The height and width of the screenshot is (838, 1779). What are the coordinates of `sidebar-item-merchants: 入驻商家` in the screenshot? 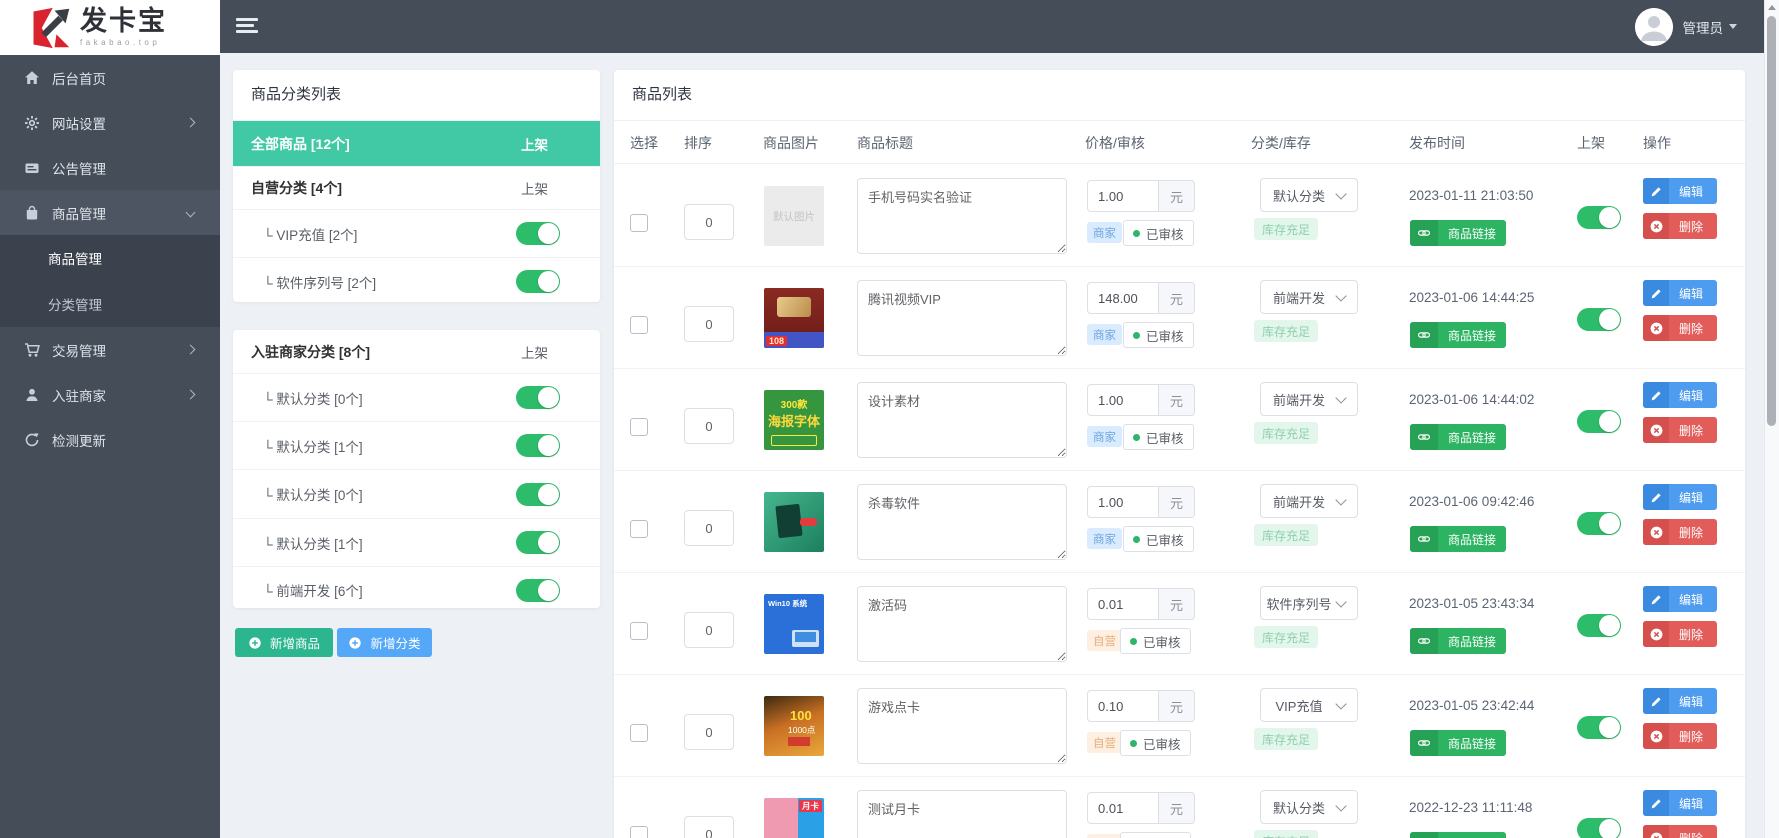 It's located at (110, 394).